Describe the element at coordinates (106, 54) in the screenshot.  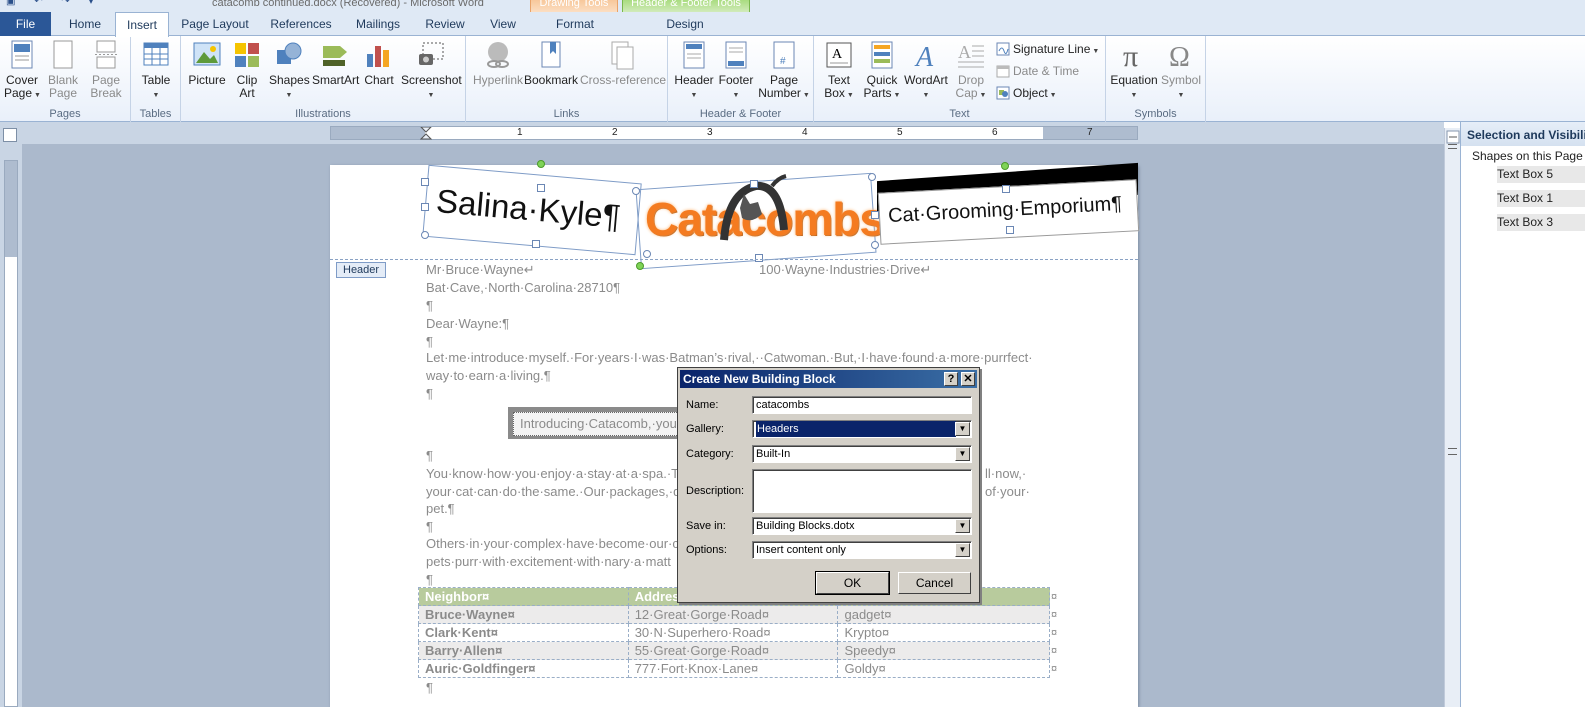
I see `page-break-icon` at that location.